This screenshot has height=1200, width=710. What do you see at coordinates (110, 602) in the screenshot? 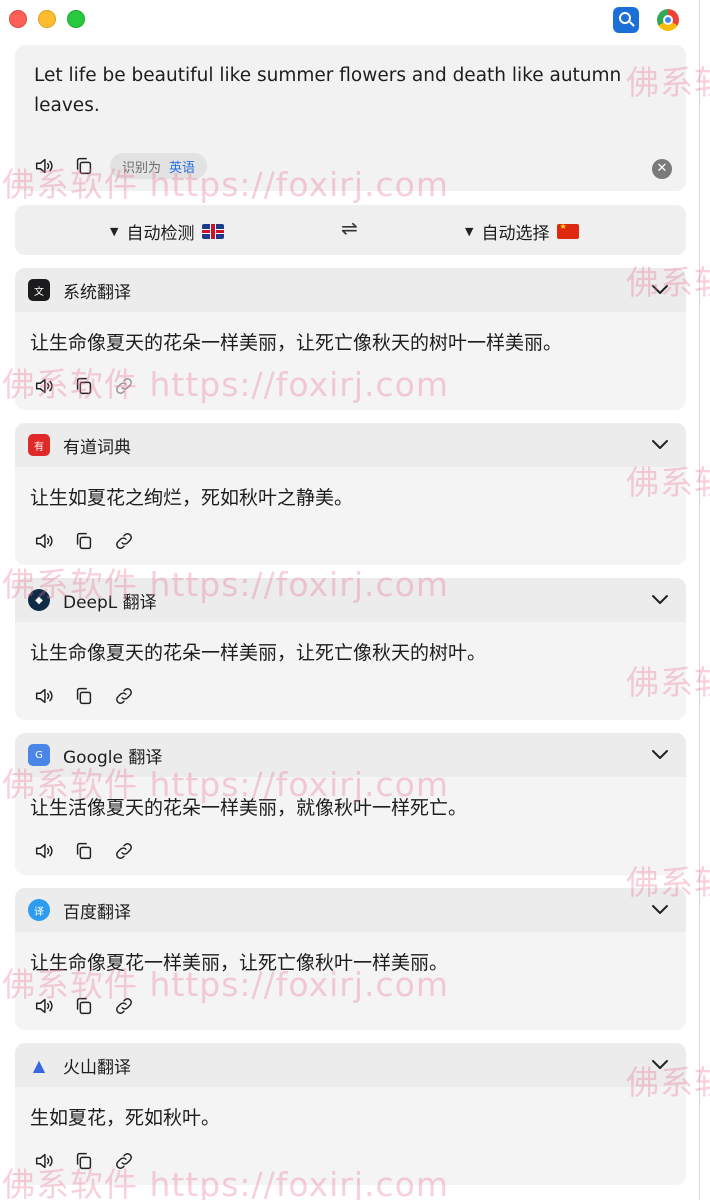
I see `service-name: DeepL 翻译` at bounding box center [110, 602].